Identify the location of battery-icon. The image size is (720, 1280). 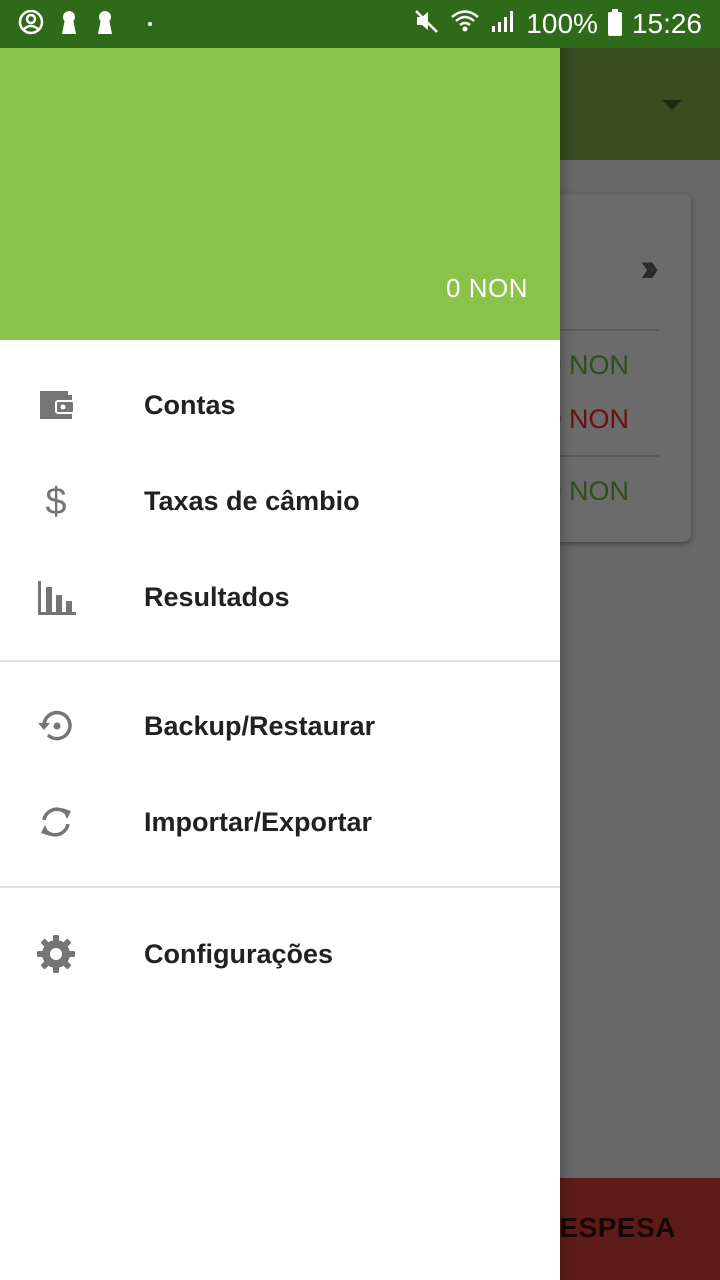
(614, 22).